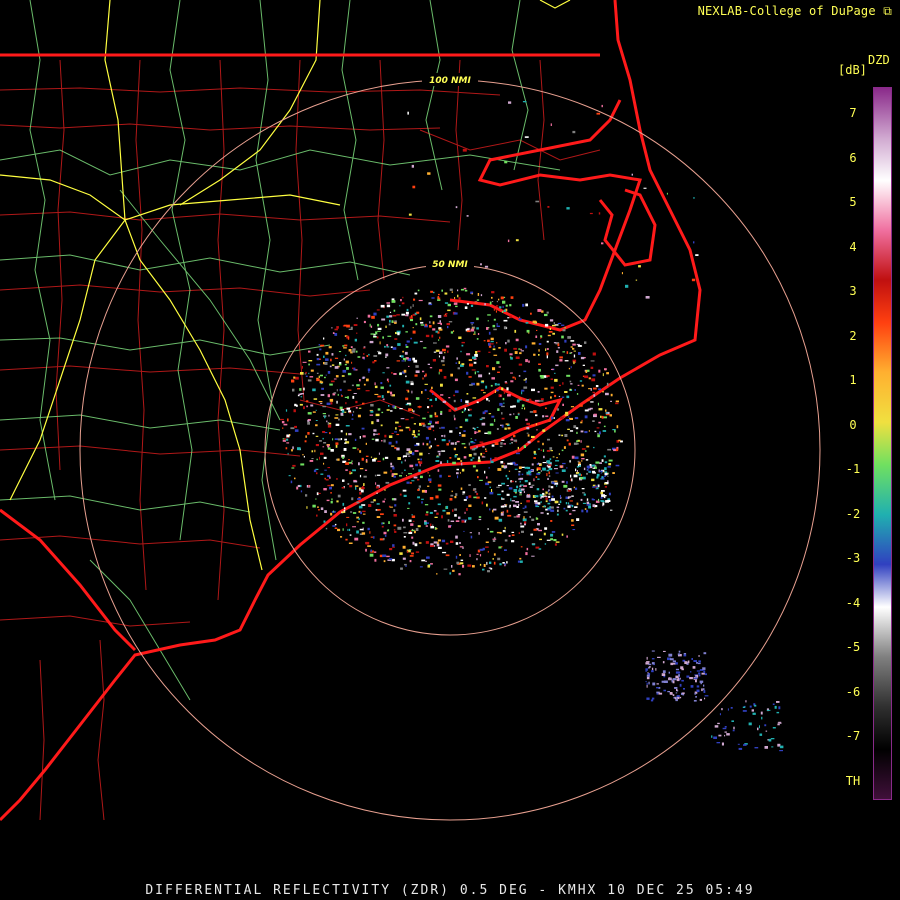 This screenshot has width=900, height=900. Describe the element at coordinates (853, 157) in the screenshot. I see `colorbar-tick: 6` at that location.